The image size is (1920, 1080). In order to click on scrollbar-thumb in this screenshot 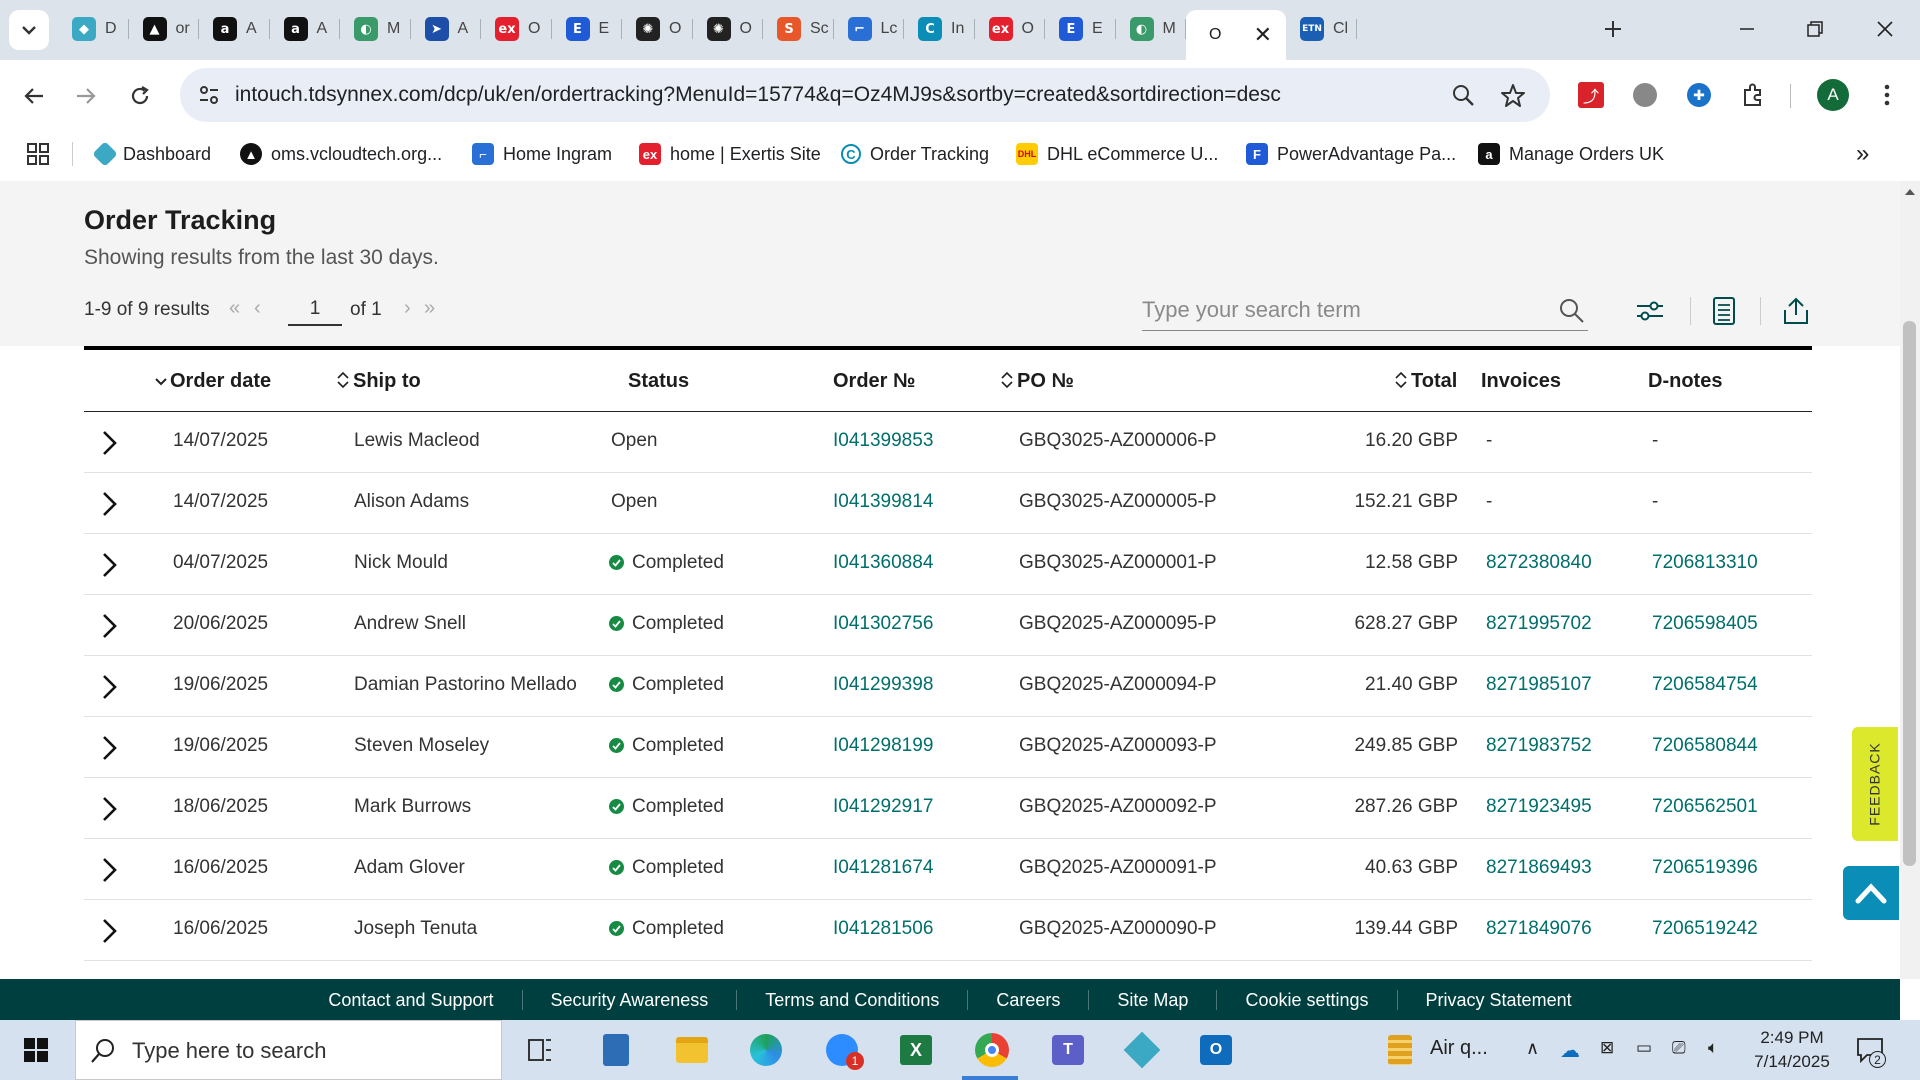, I will do `click(1909, 593)`.